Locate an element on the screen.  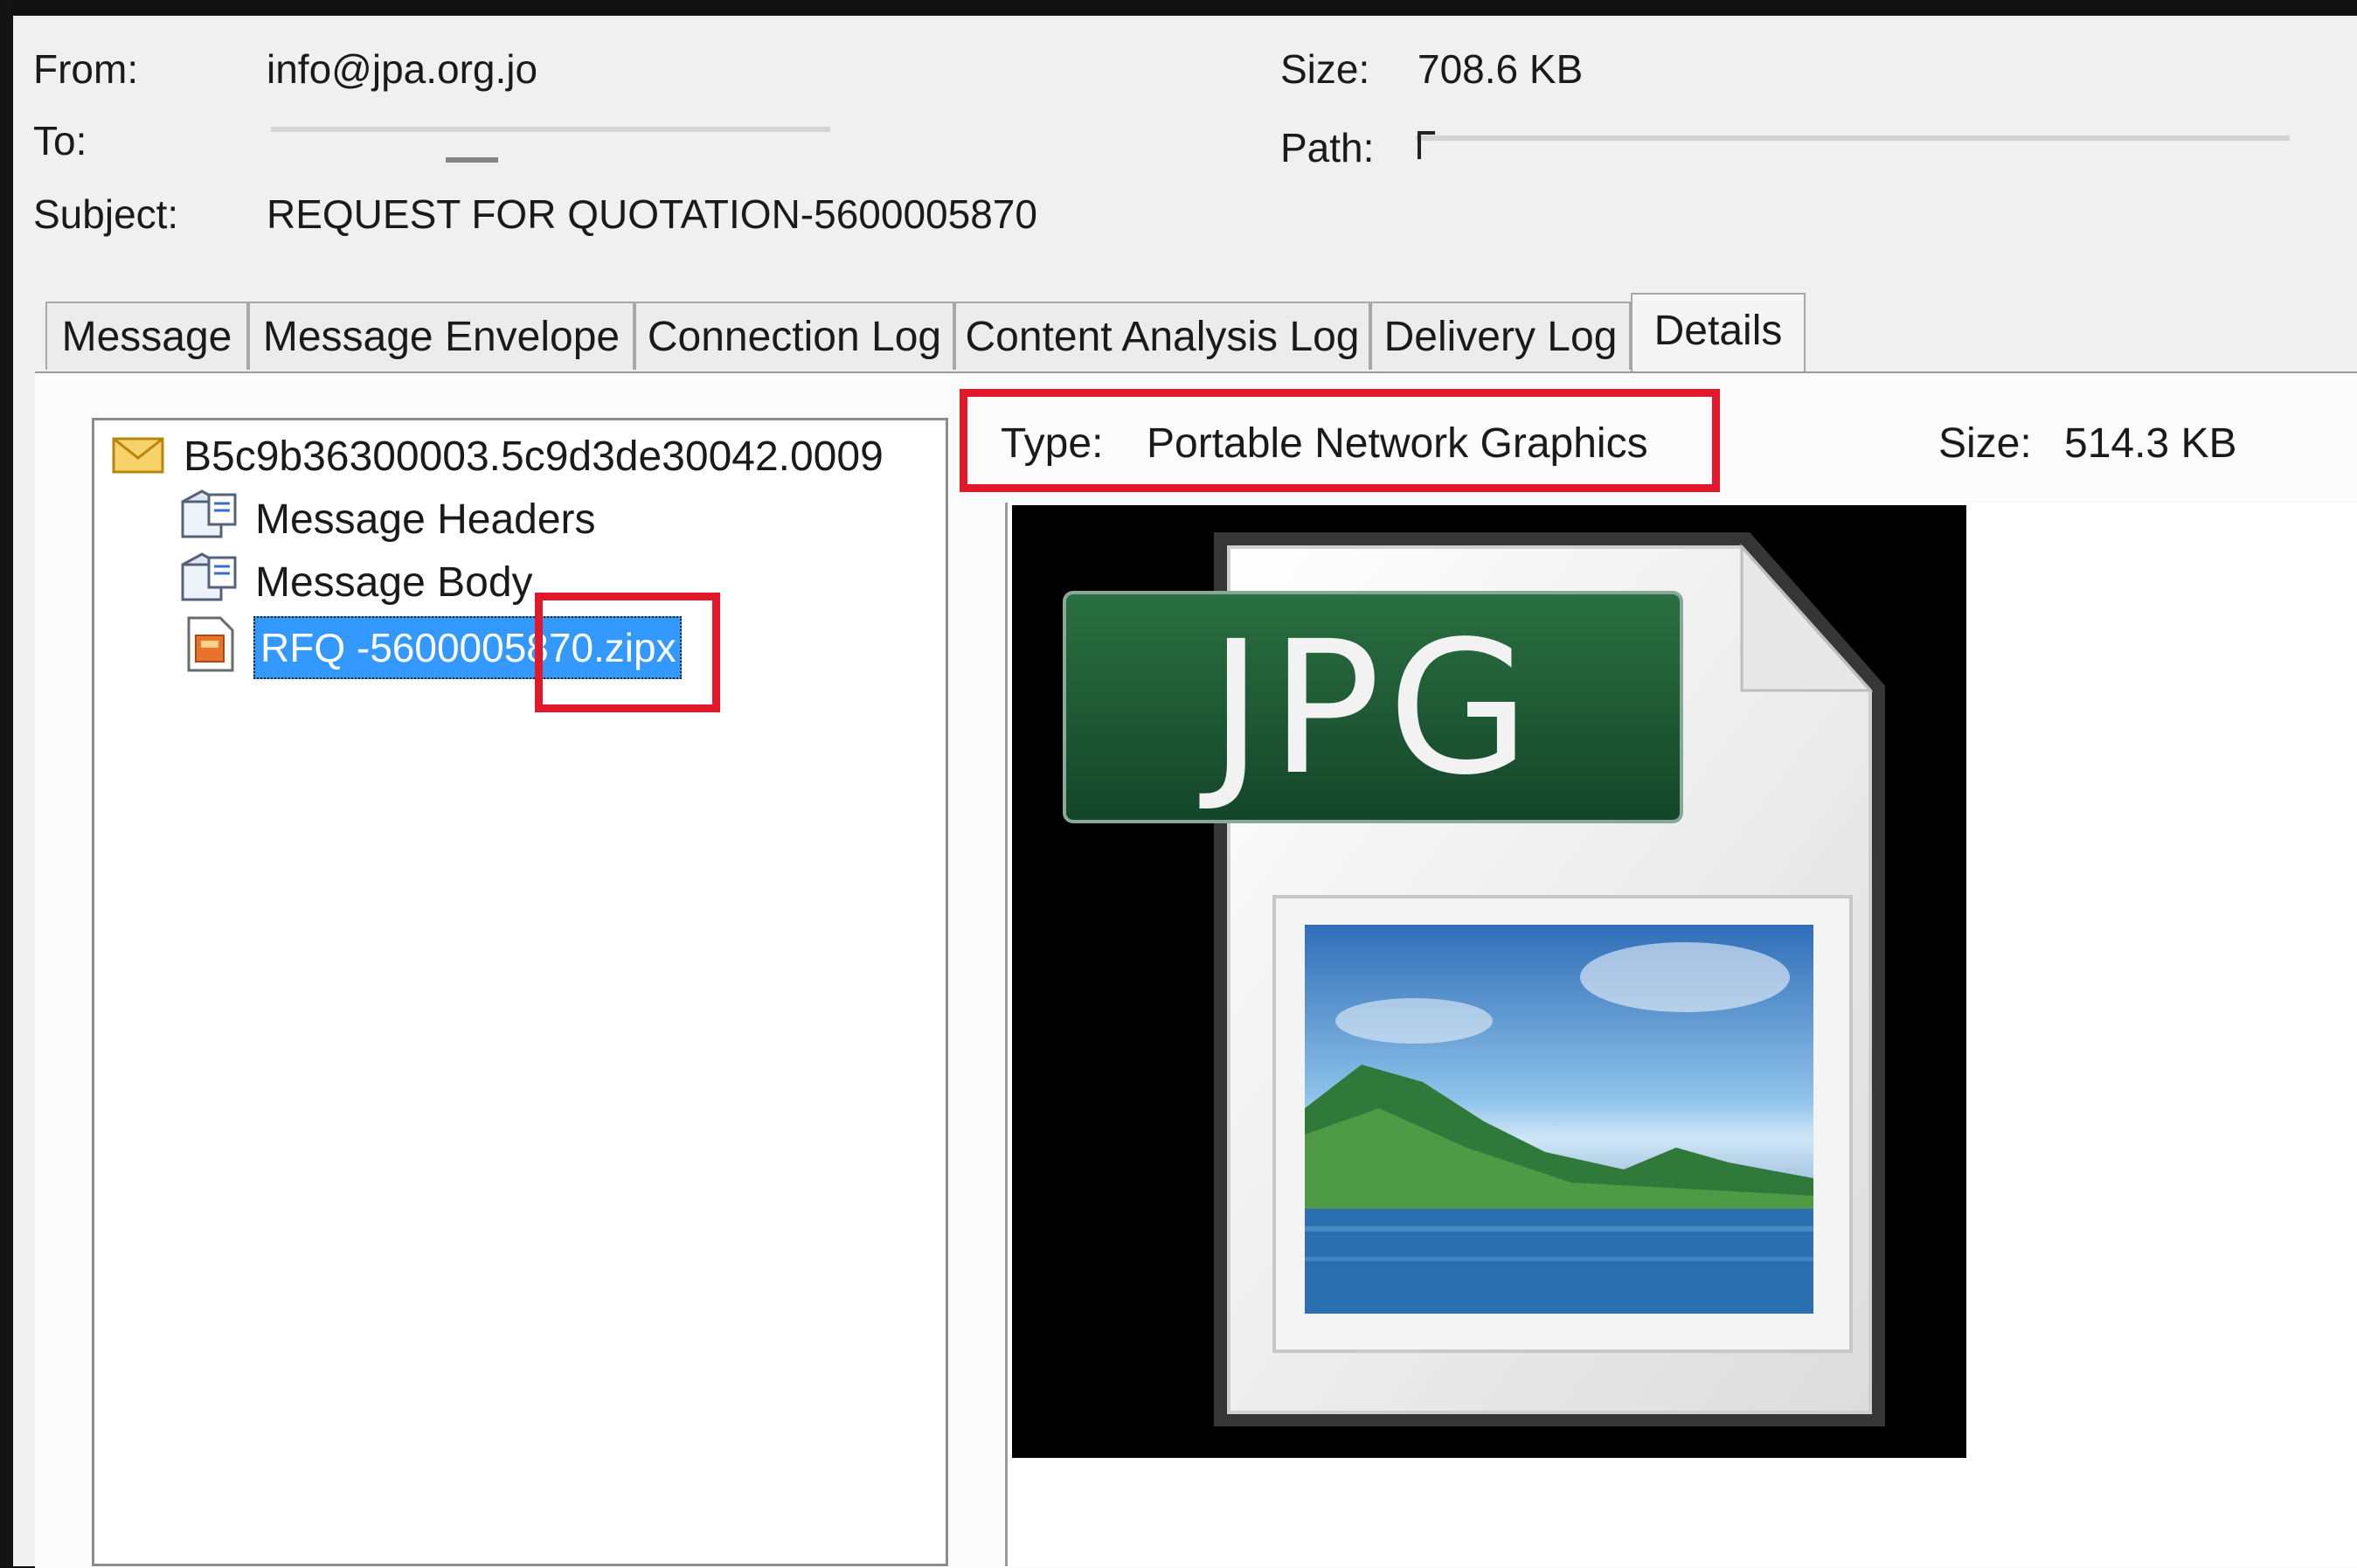
to-value-redacted is located at coordinates (550, 130).